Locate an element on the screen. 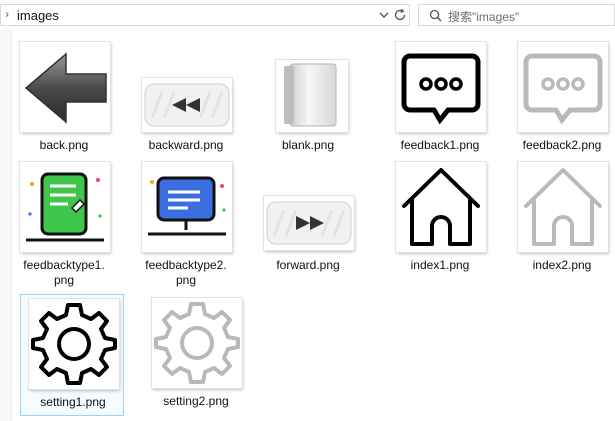 The width and height of the screenshot is (615, 421). thumbnail-setting2 is located at coordinates (197, 343).